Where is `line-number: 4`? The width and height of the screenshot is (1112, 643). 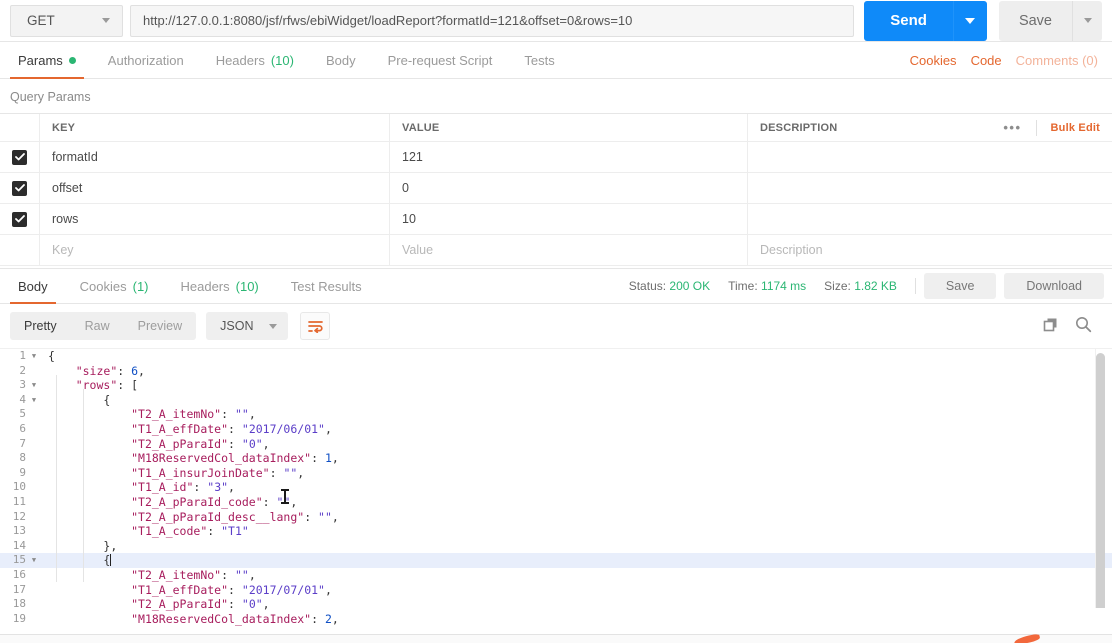 line-number: 4 is located at coordinates (22, 399).